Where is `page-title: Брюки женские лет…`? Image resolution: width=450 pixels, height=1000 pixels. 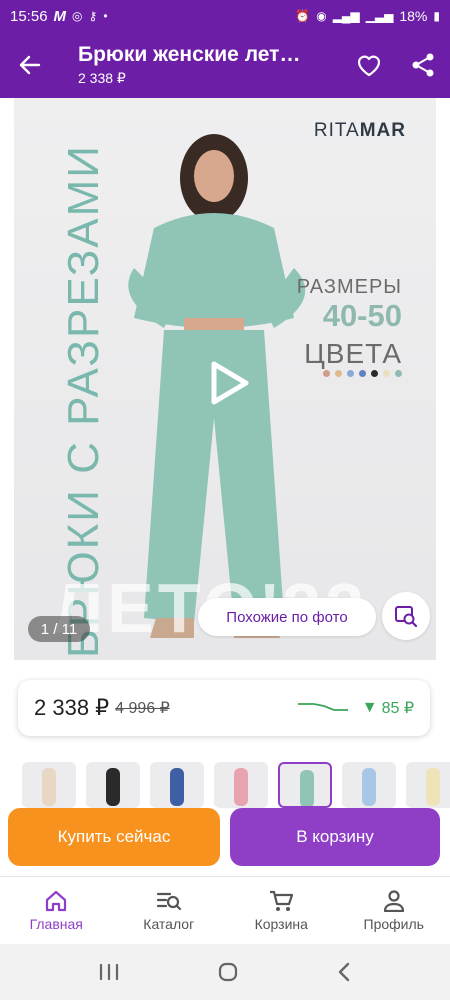 page-title: Брюки женские лет… is located at coordinates (189, 54).